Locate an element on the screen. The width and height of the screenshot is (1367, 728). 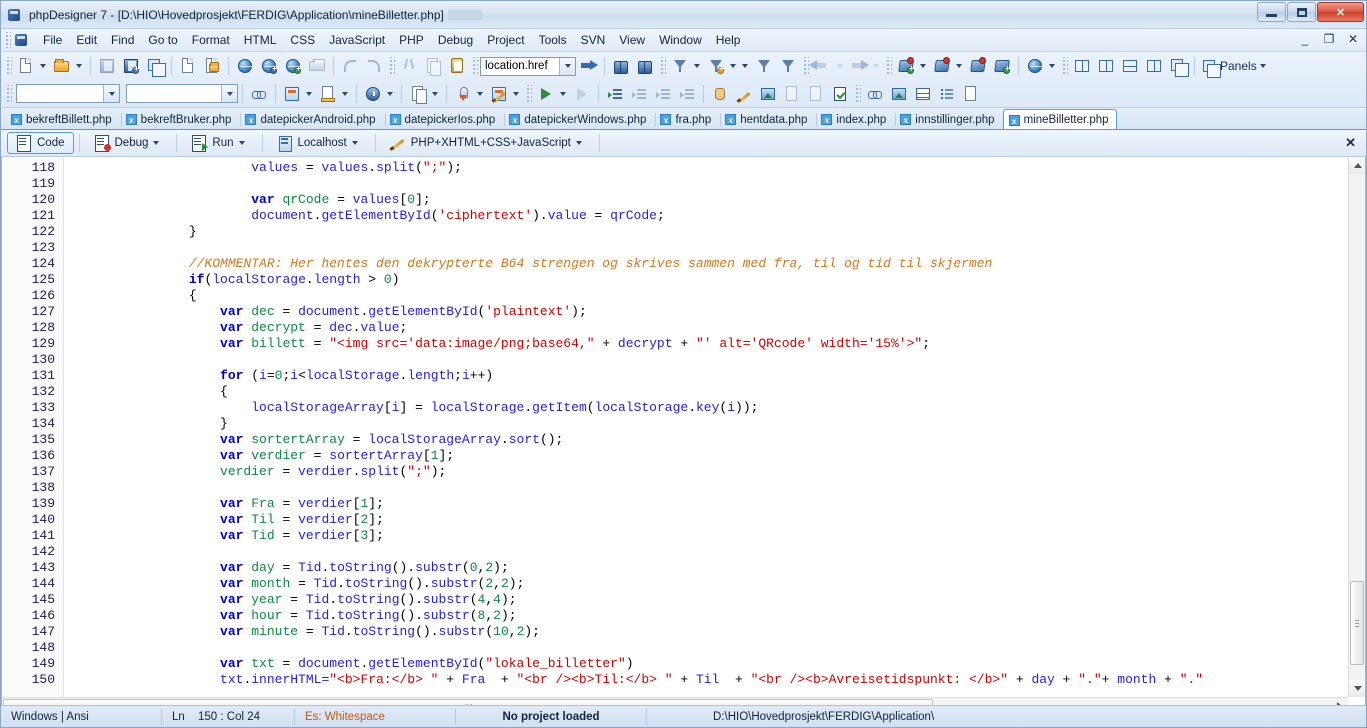
export-icon is located at coordinates (792, 94).